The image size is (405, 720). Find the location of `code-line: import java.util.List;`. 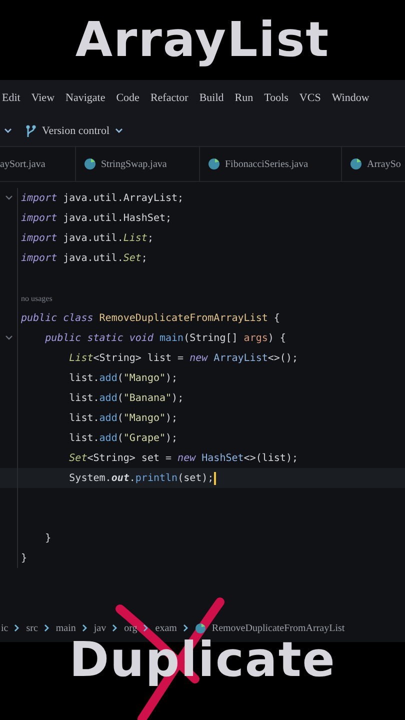

code-line: import java.util.List; is located at coordinates (87, 238).